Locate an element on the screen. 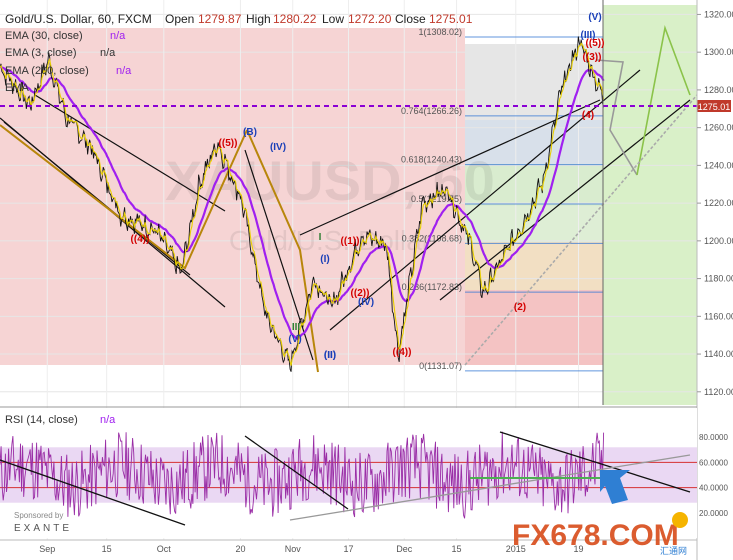 Image resolution: width=733 pixels, height=560 pixels. wave-label: ((3)) is located at coordinates (592, 57).